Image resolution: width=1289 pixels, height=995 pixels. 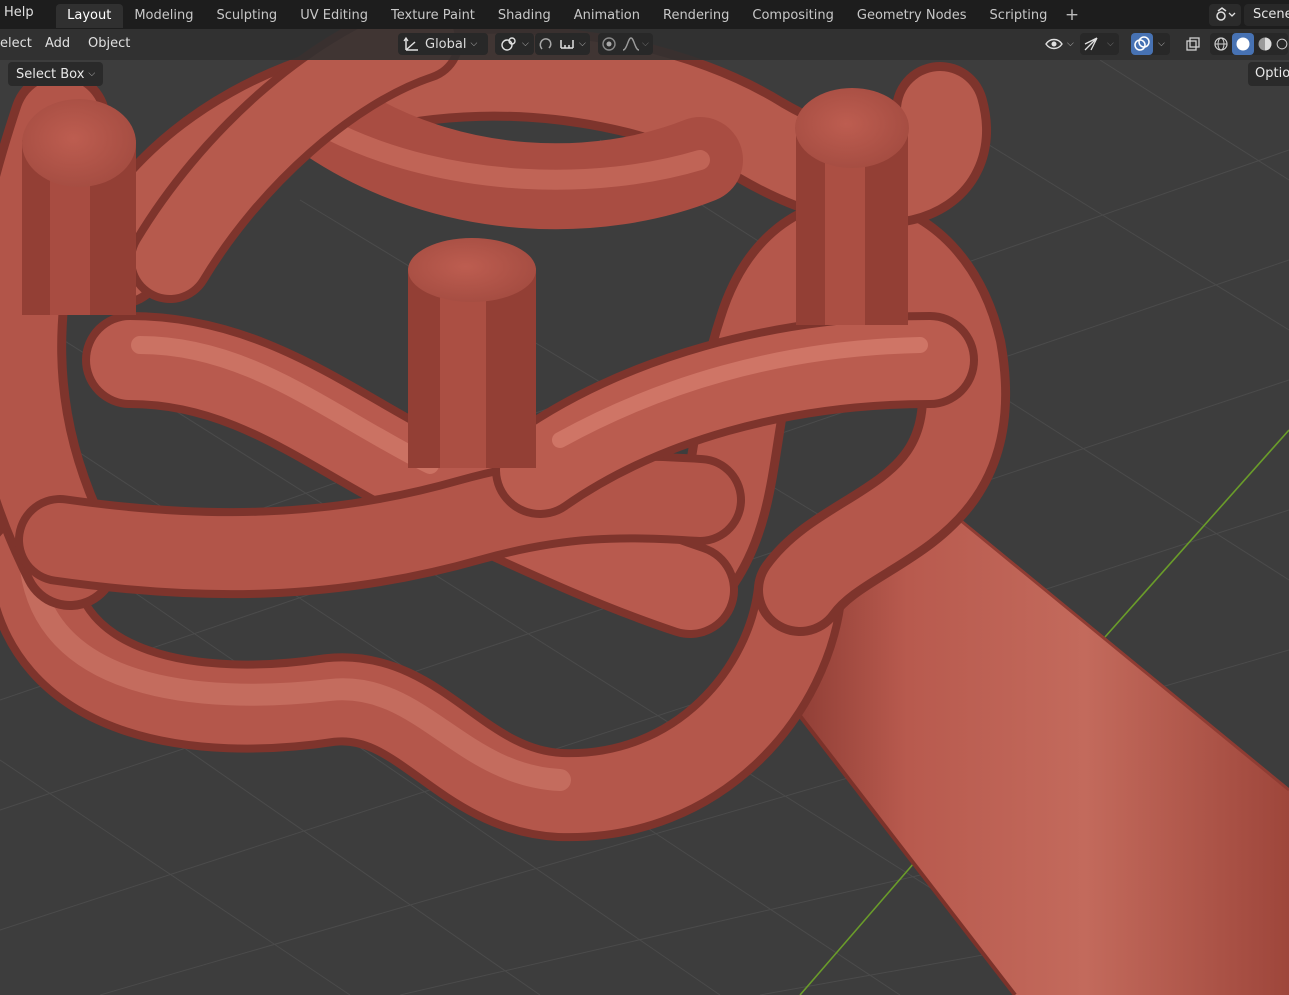 I want to click on add-workspace-button: +, so click(x=1072, y=15).